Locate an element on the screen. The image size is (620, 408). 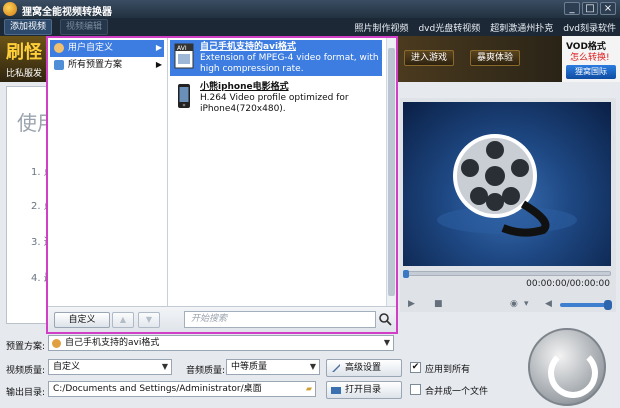
fast-play-button: 暴爽体验 is located at coordinates (495, 58).